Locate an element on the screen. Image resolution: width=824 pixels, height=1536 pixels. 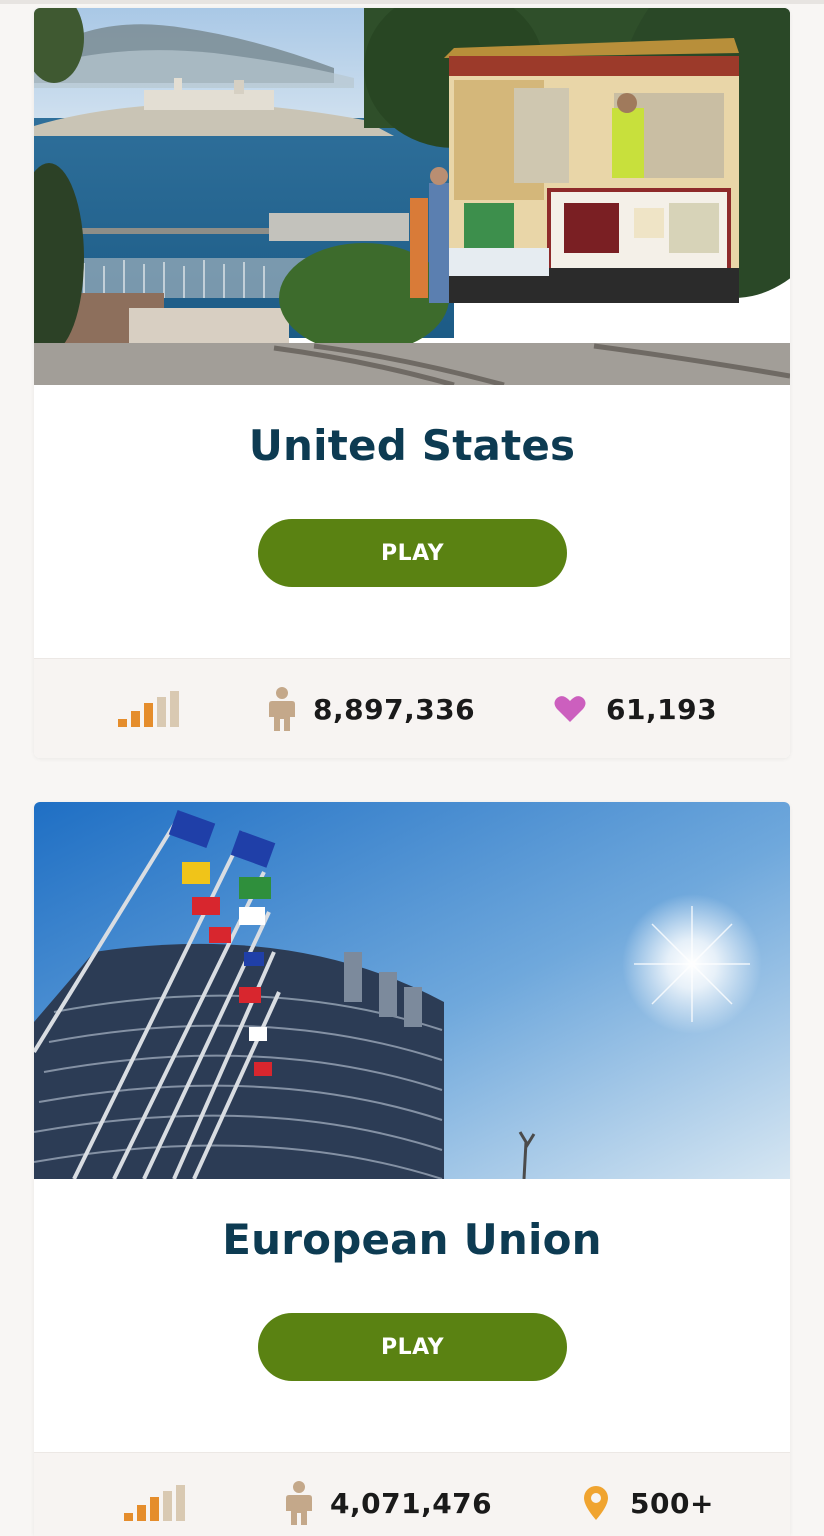
players-stat: 8,897,336 is located at coordinates (372, 708).